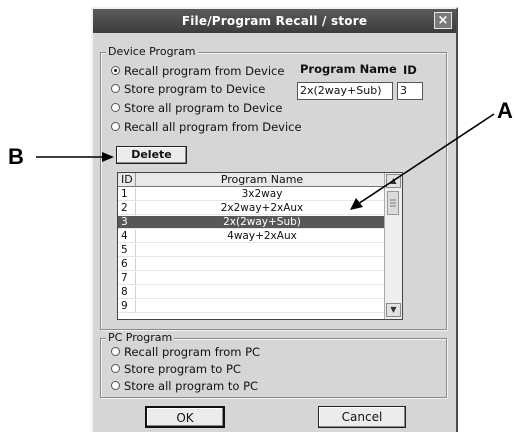 The height and width of the screenshot is (432, 518). I want to click on callout-label-a: A, so click(505, 110).